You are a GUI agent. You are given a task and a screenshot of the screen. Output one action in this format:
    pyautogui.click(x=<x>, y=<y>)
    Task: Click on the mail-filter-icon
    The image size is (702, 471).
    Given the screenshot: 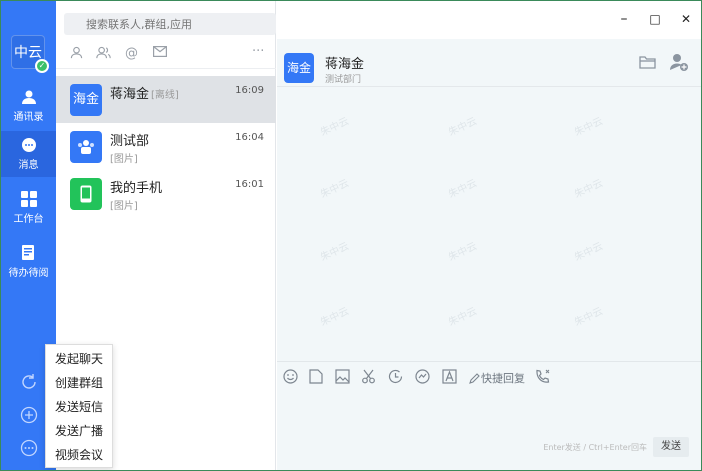 What is the action you would take?
    pyautogui.click(x=160, y=53)
    